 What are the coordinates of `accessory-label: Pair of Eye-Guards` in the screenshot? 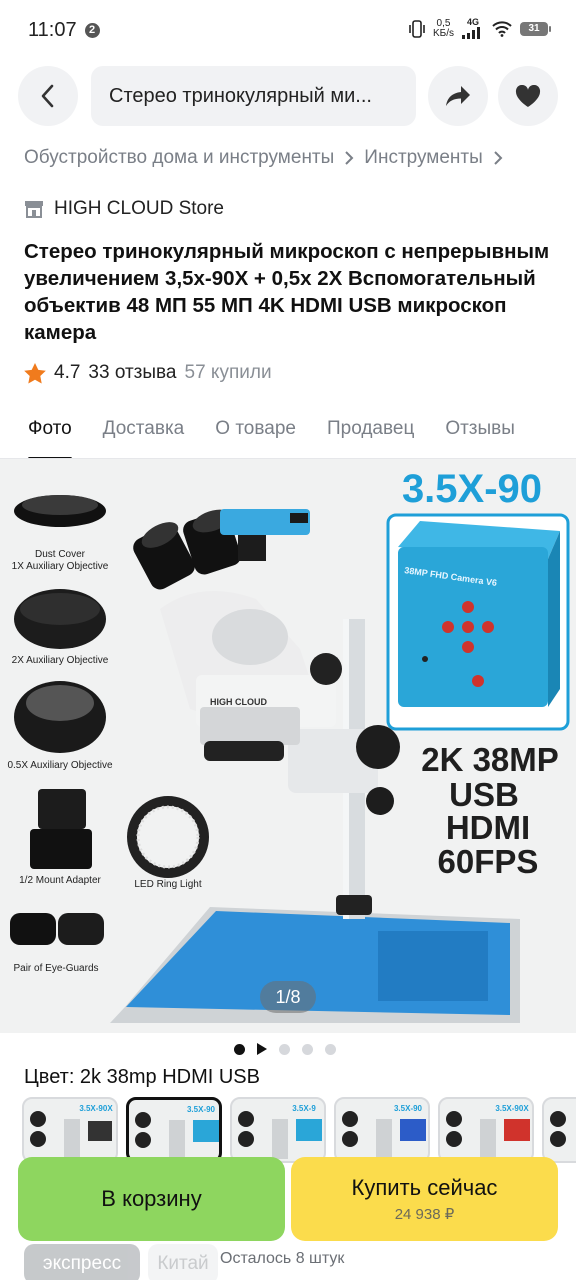 It's located at (55, 968).